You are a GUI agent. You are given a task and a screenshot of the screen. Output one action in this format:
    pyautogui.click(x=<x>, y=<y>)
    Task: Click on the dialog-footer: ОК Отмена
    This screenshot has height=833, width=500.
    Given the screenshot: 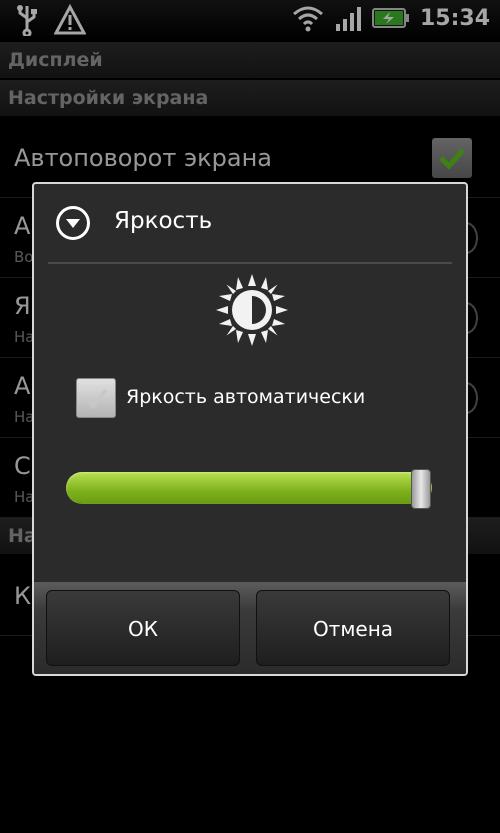 What is the action you would take?
    pyautogui.click(x=250, y=628)
    